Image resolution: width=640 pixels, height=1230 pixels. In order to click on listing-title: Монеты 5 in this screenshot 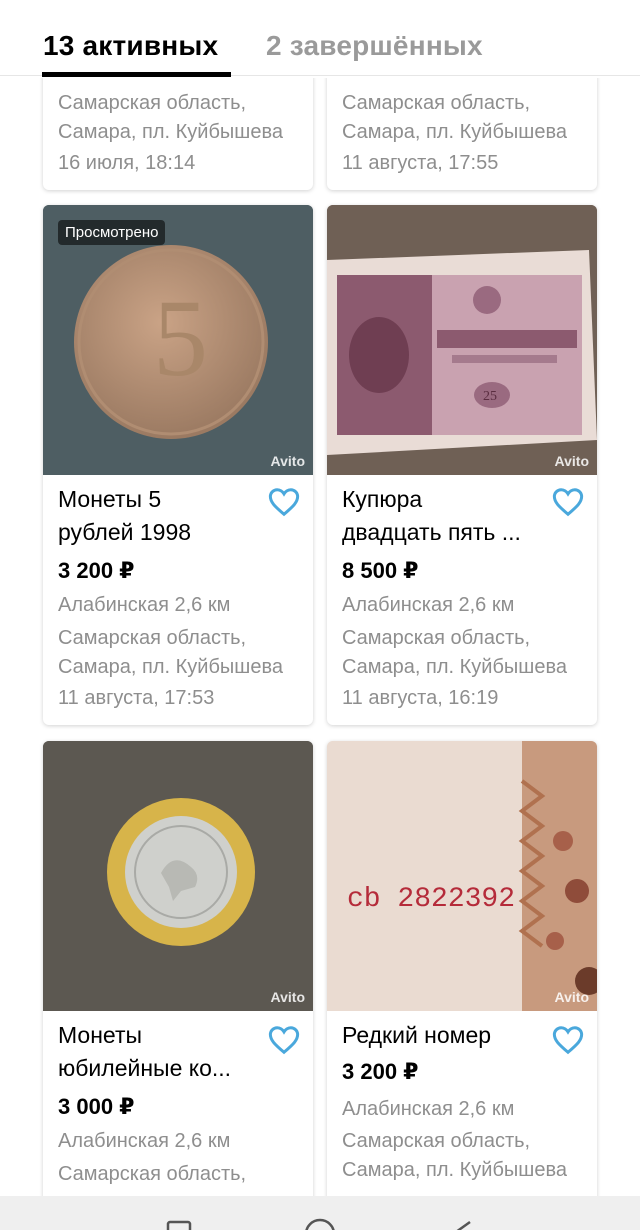, I will do `click(110, 499)`.